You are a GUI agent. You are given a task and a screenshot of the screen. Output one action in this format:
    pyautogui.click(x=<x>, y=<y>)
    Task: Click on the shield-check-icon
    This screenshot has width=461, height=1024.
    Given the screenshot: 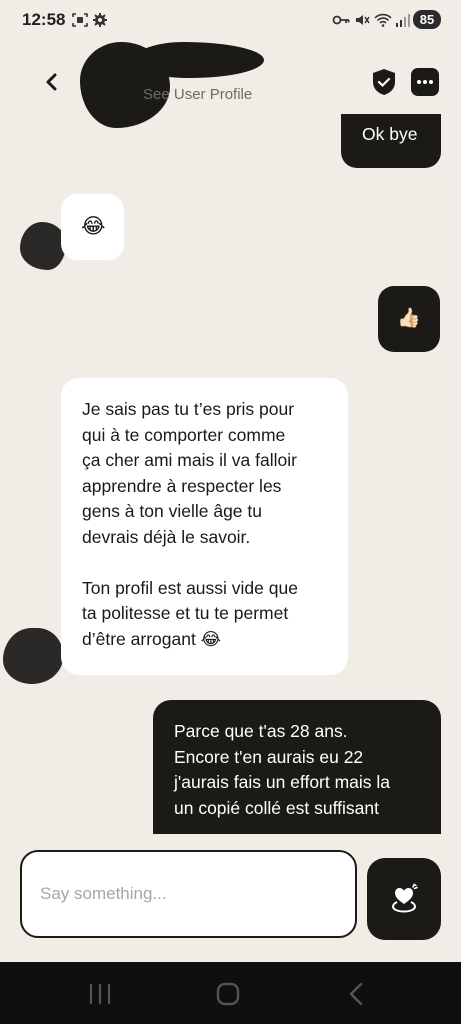 What is the action you would take?
    pyautogui.click(x=384, y=82)
    